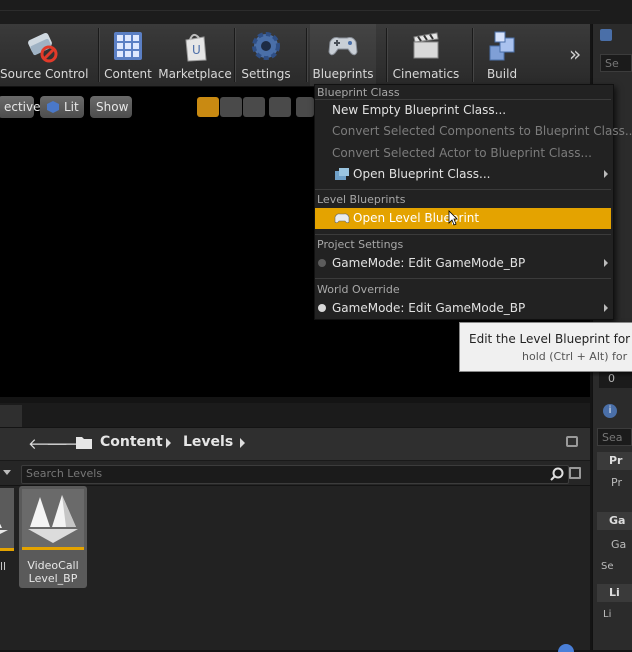 The height and width of the screenshot is (652, 632). Describe the element at coordinates (614, 437) in the screenshot. I see `details-search-input: Sea` at that location.